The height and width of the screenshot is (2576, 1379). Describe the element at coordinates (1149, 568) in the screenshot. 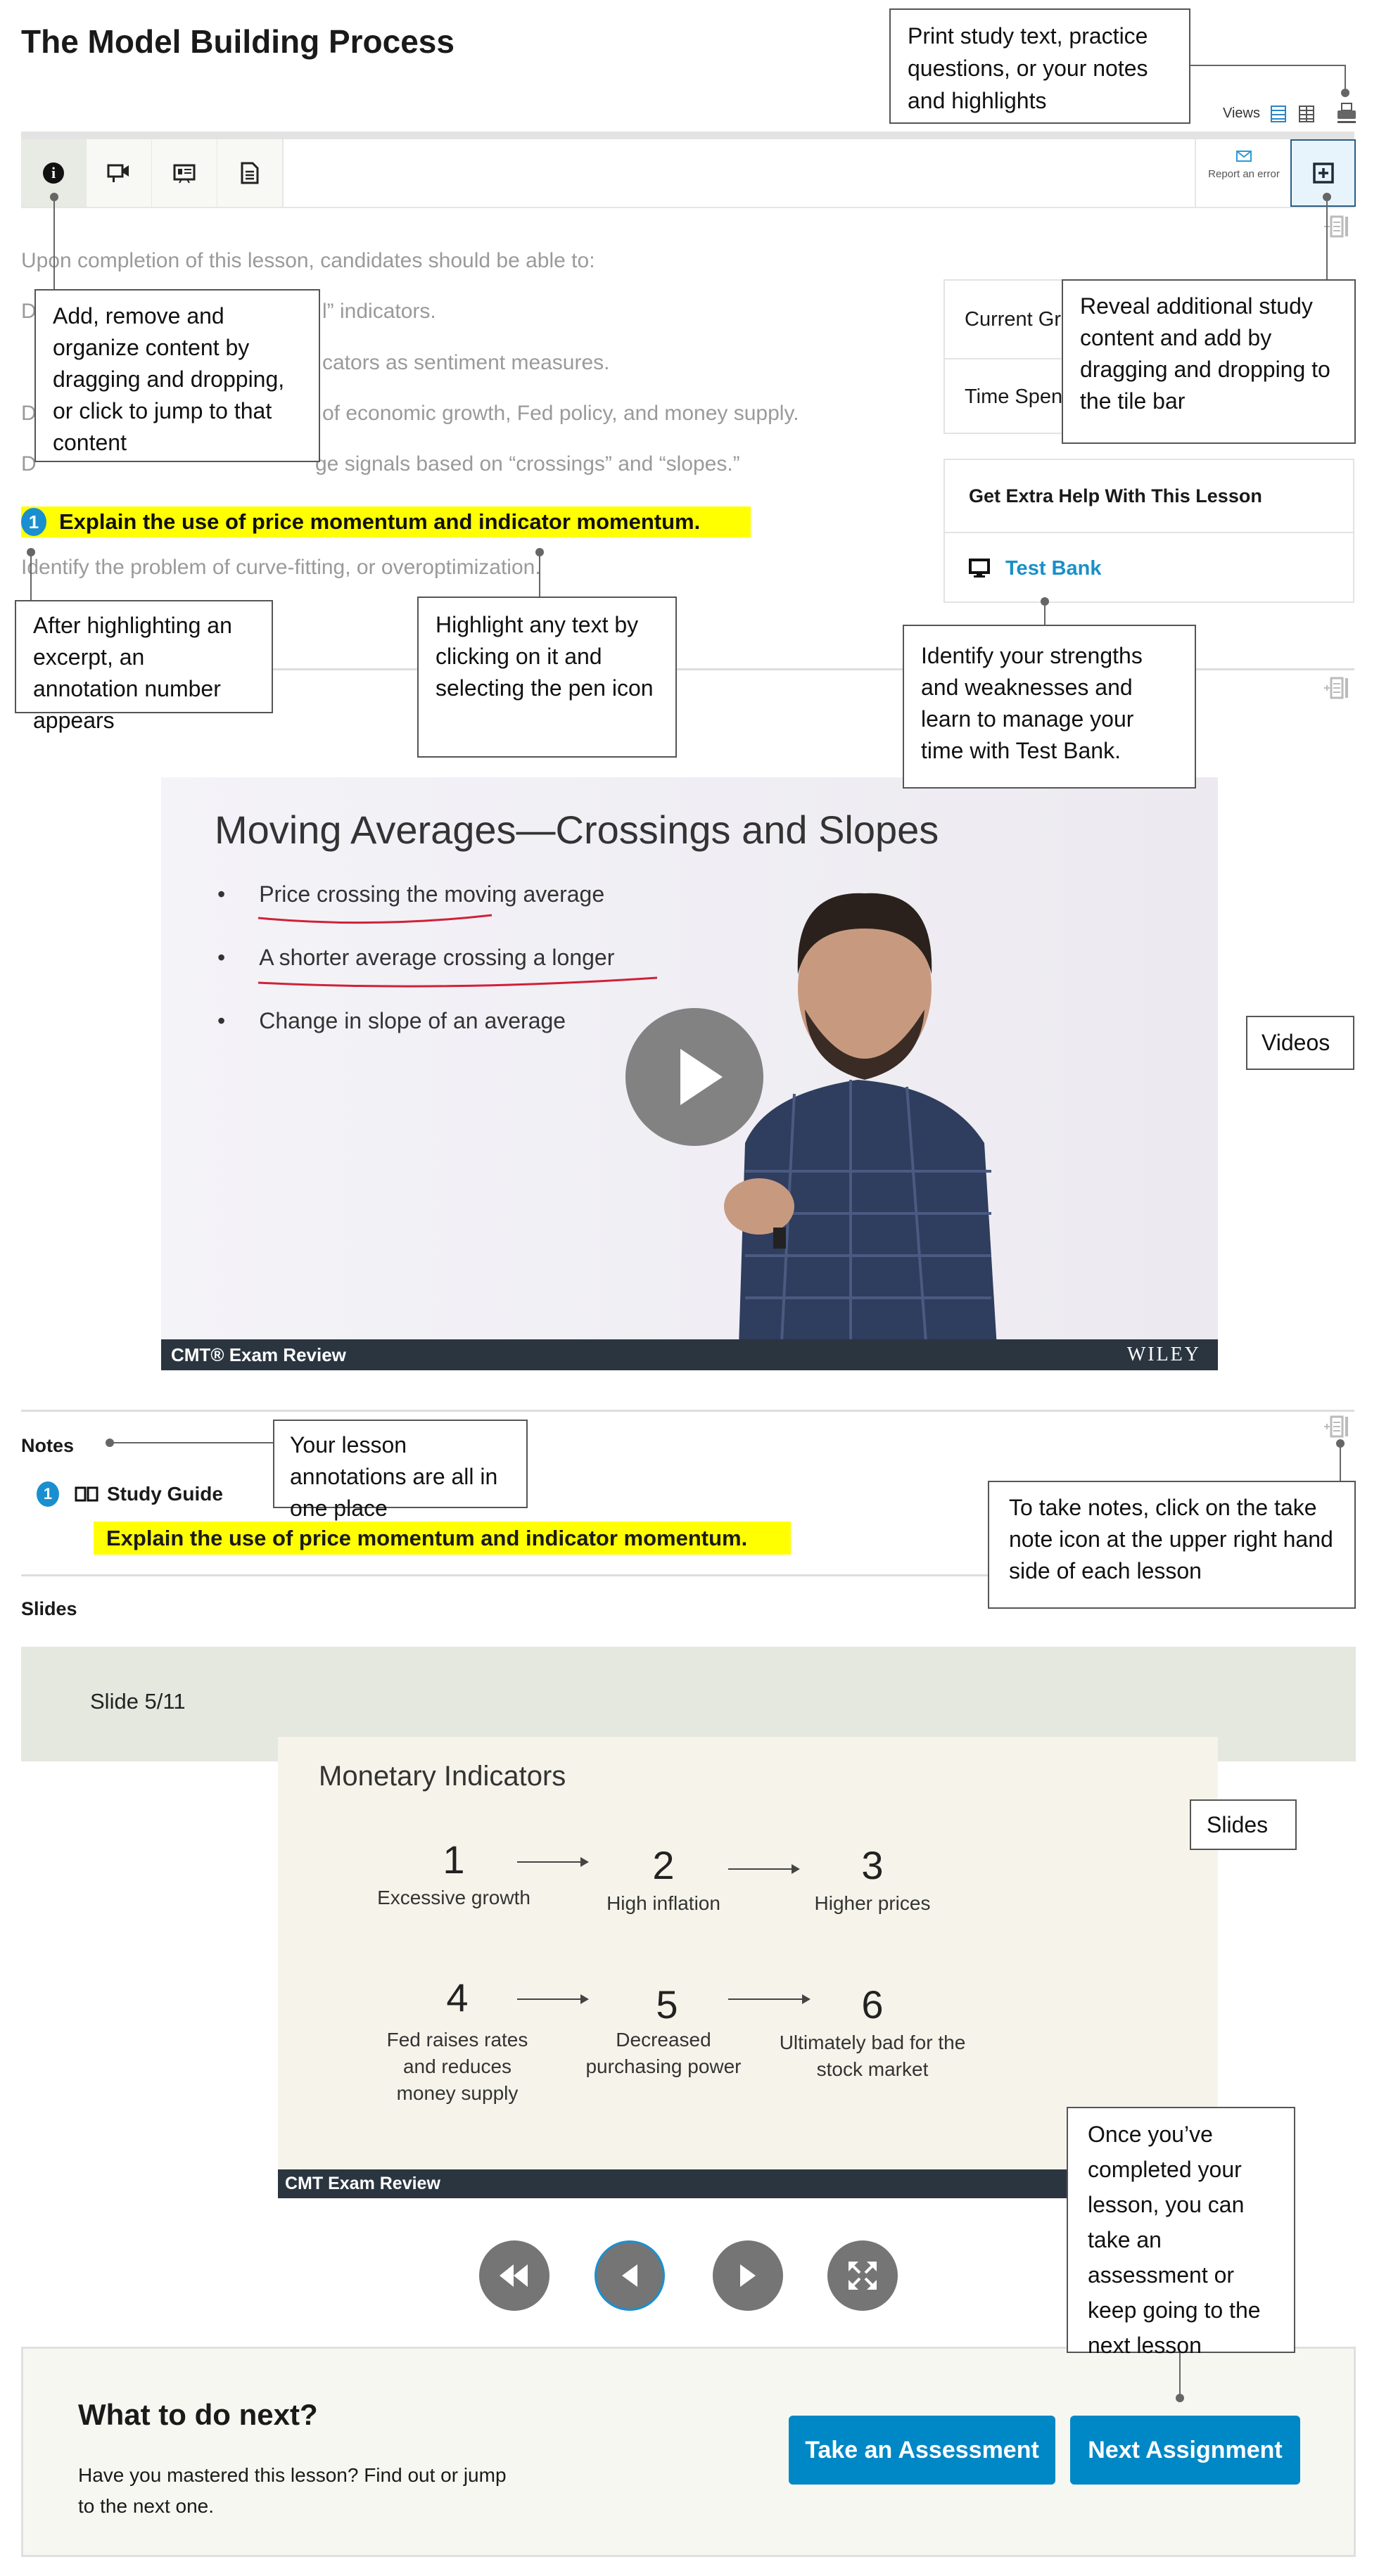

I see `test-bank-link: Test Bank` at that location.